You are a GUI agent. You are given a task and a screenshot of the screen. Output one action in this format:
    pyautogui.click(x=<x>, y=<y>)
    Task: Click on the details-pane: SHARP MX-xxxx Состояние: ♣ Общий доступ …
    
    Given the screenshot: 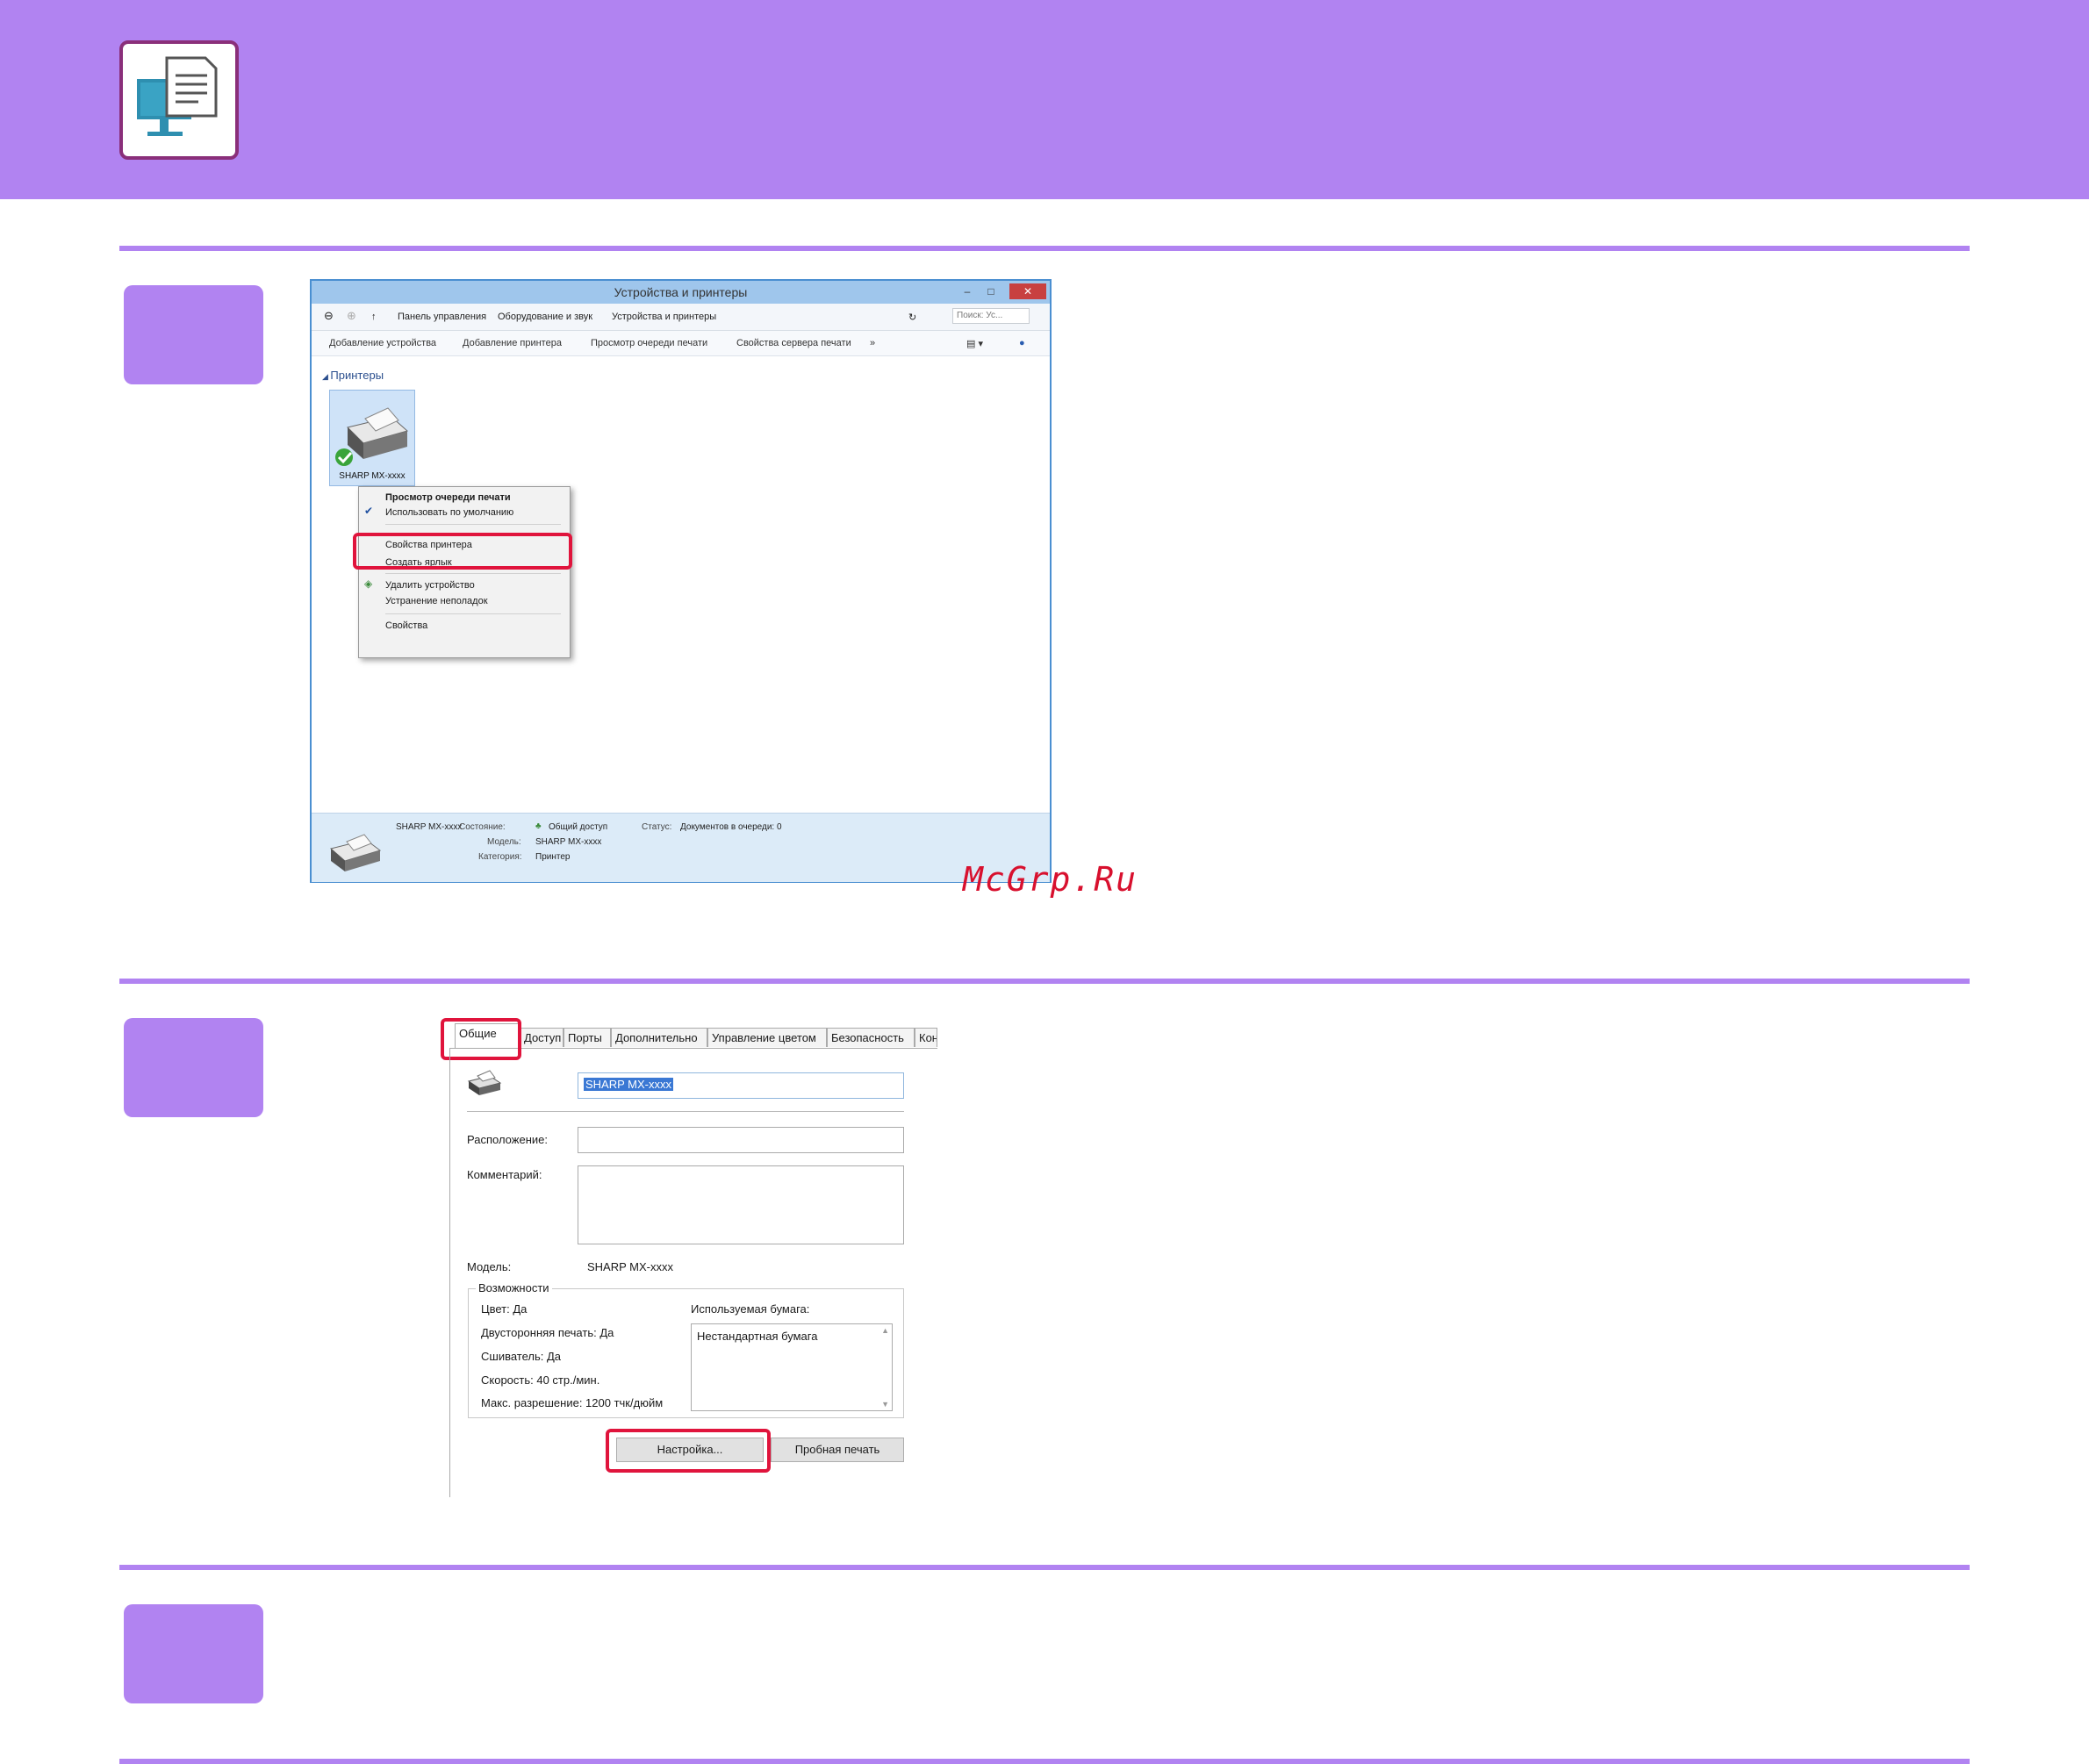 What is the action you would take?
    pyautogui.click(x=681, y=847)
    